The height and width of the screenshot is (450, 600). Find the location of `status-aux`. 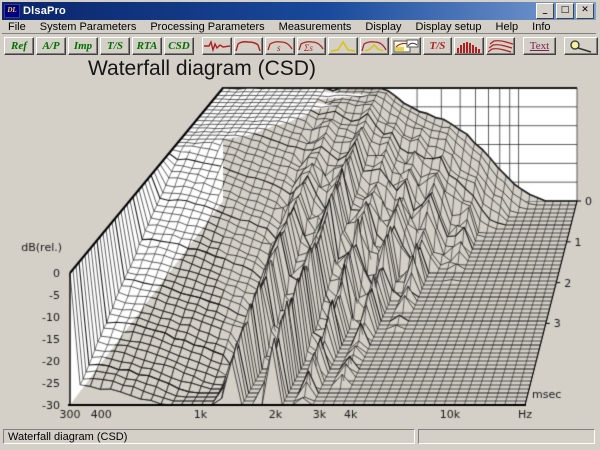

status-aux is located at coordinates (506, 436).